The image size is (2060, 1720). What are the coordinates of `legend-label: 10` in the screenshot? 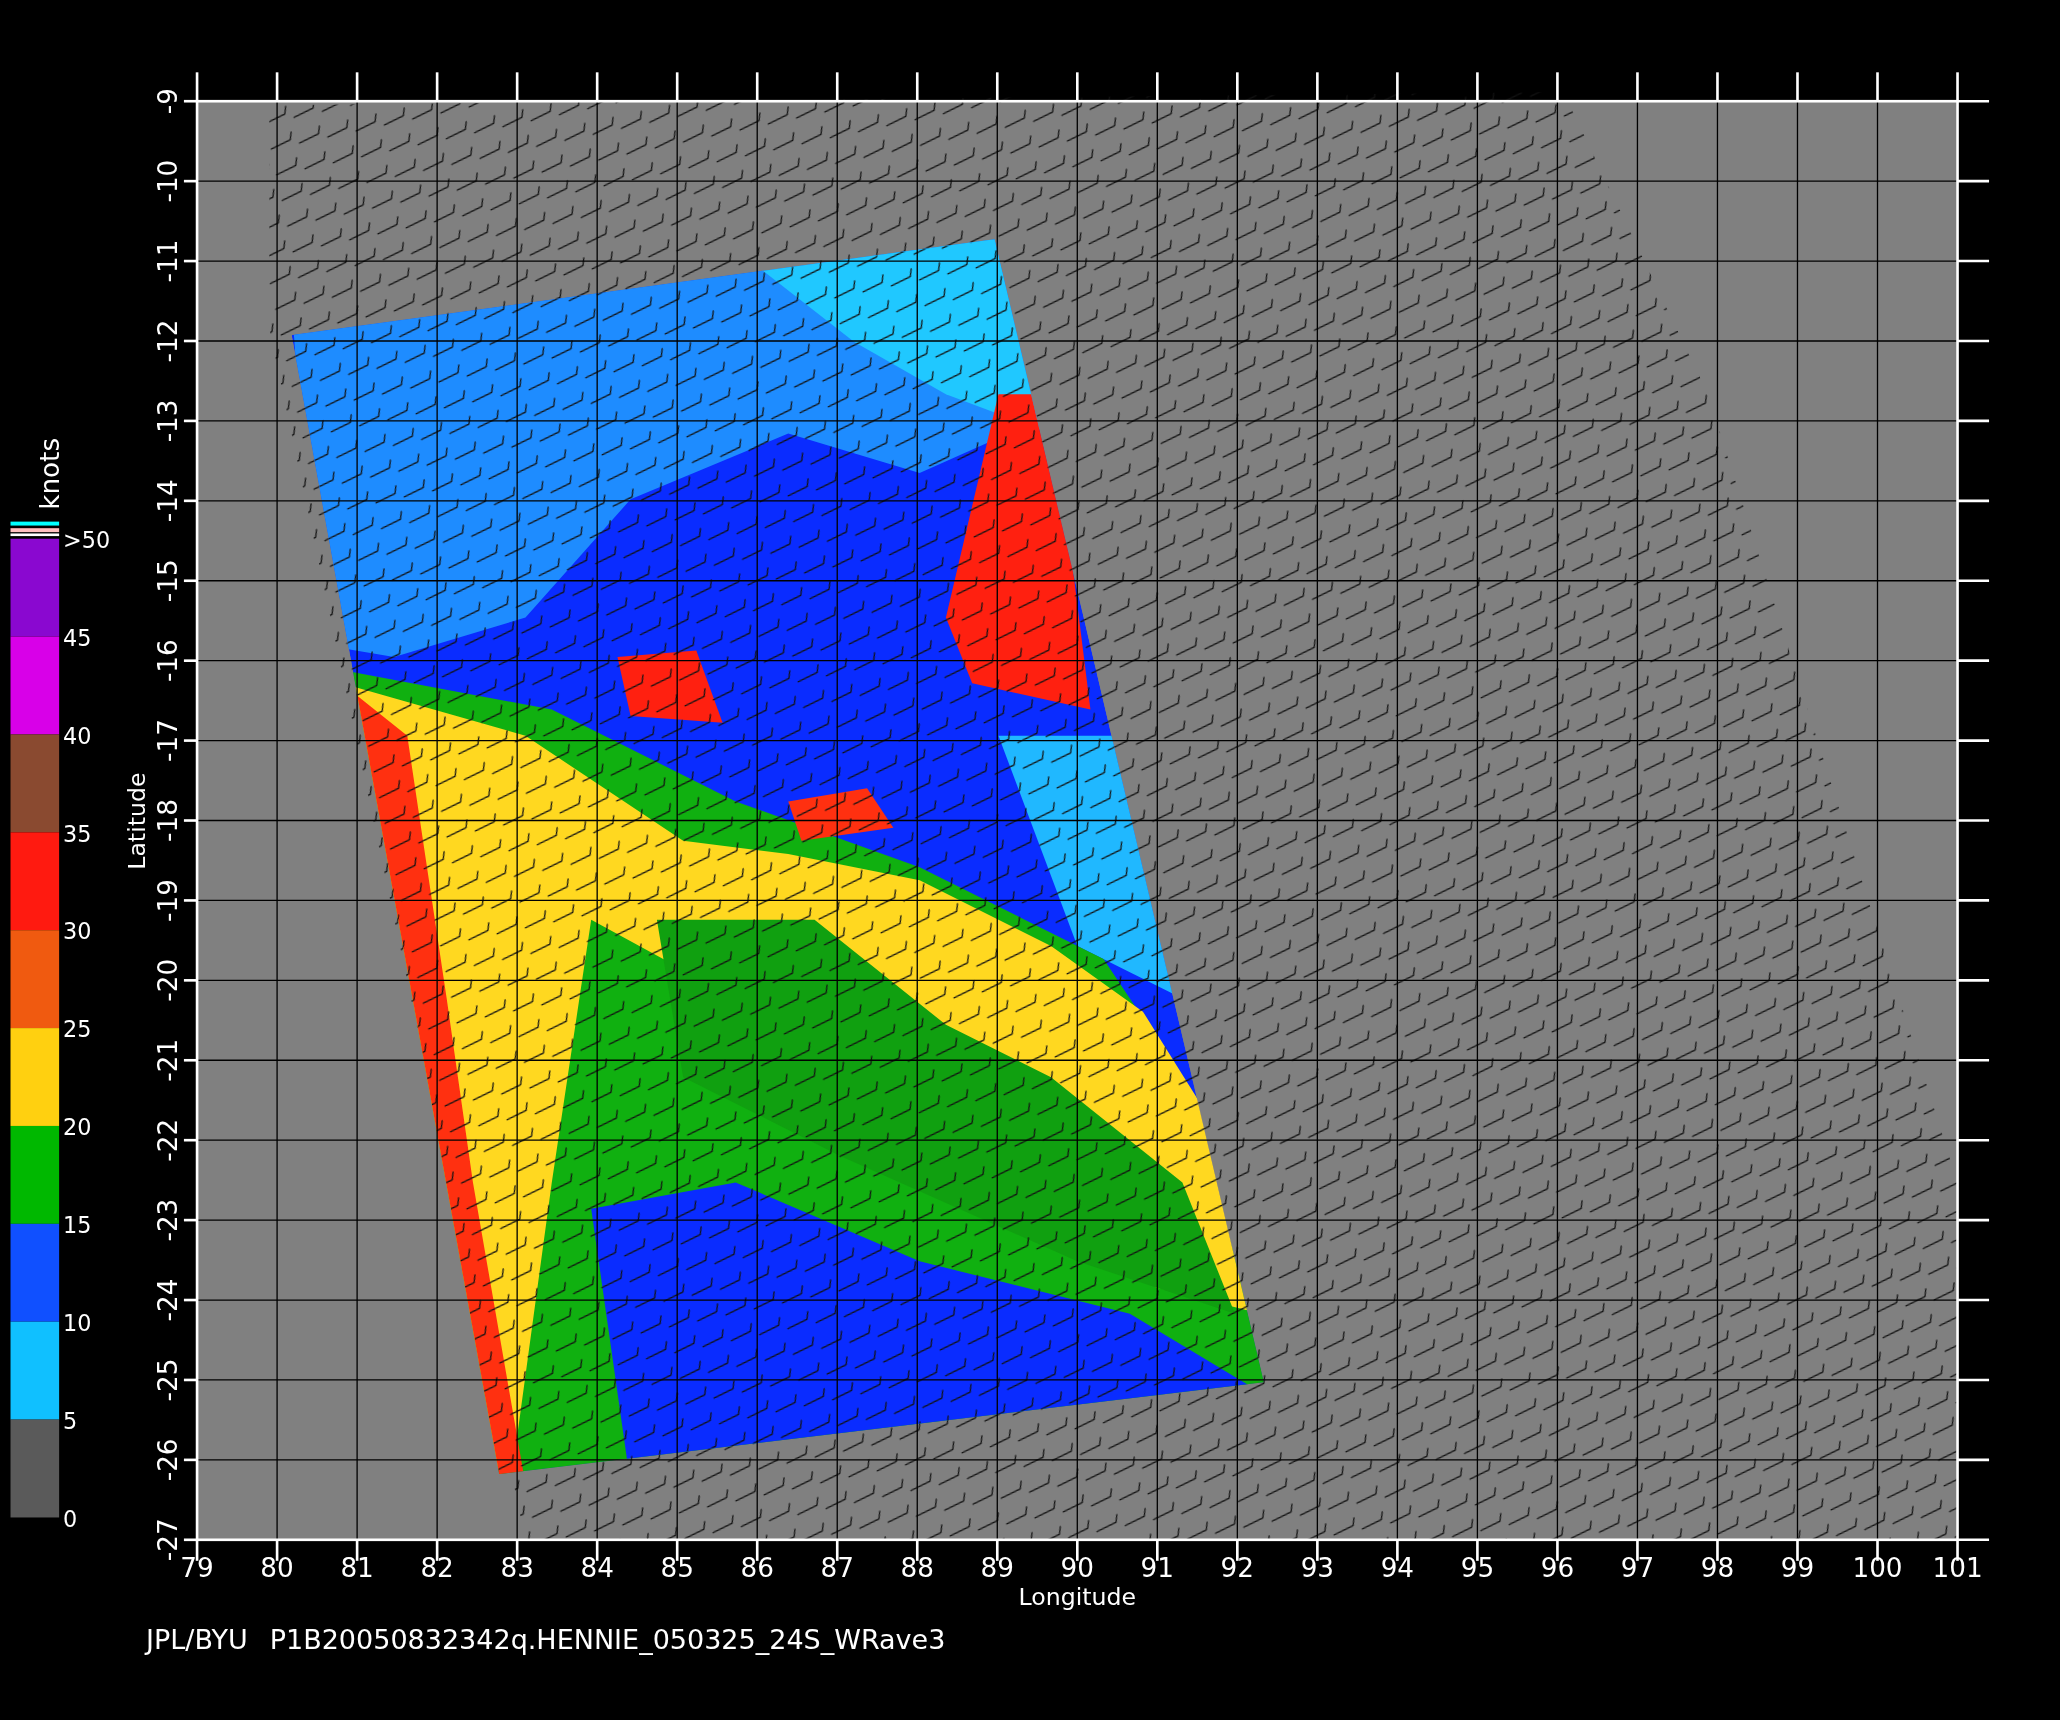 It's located at (77, 1322).